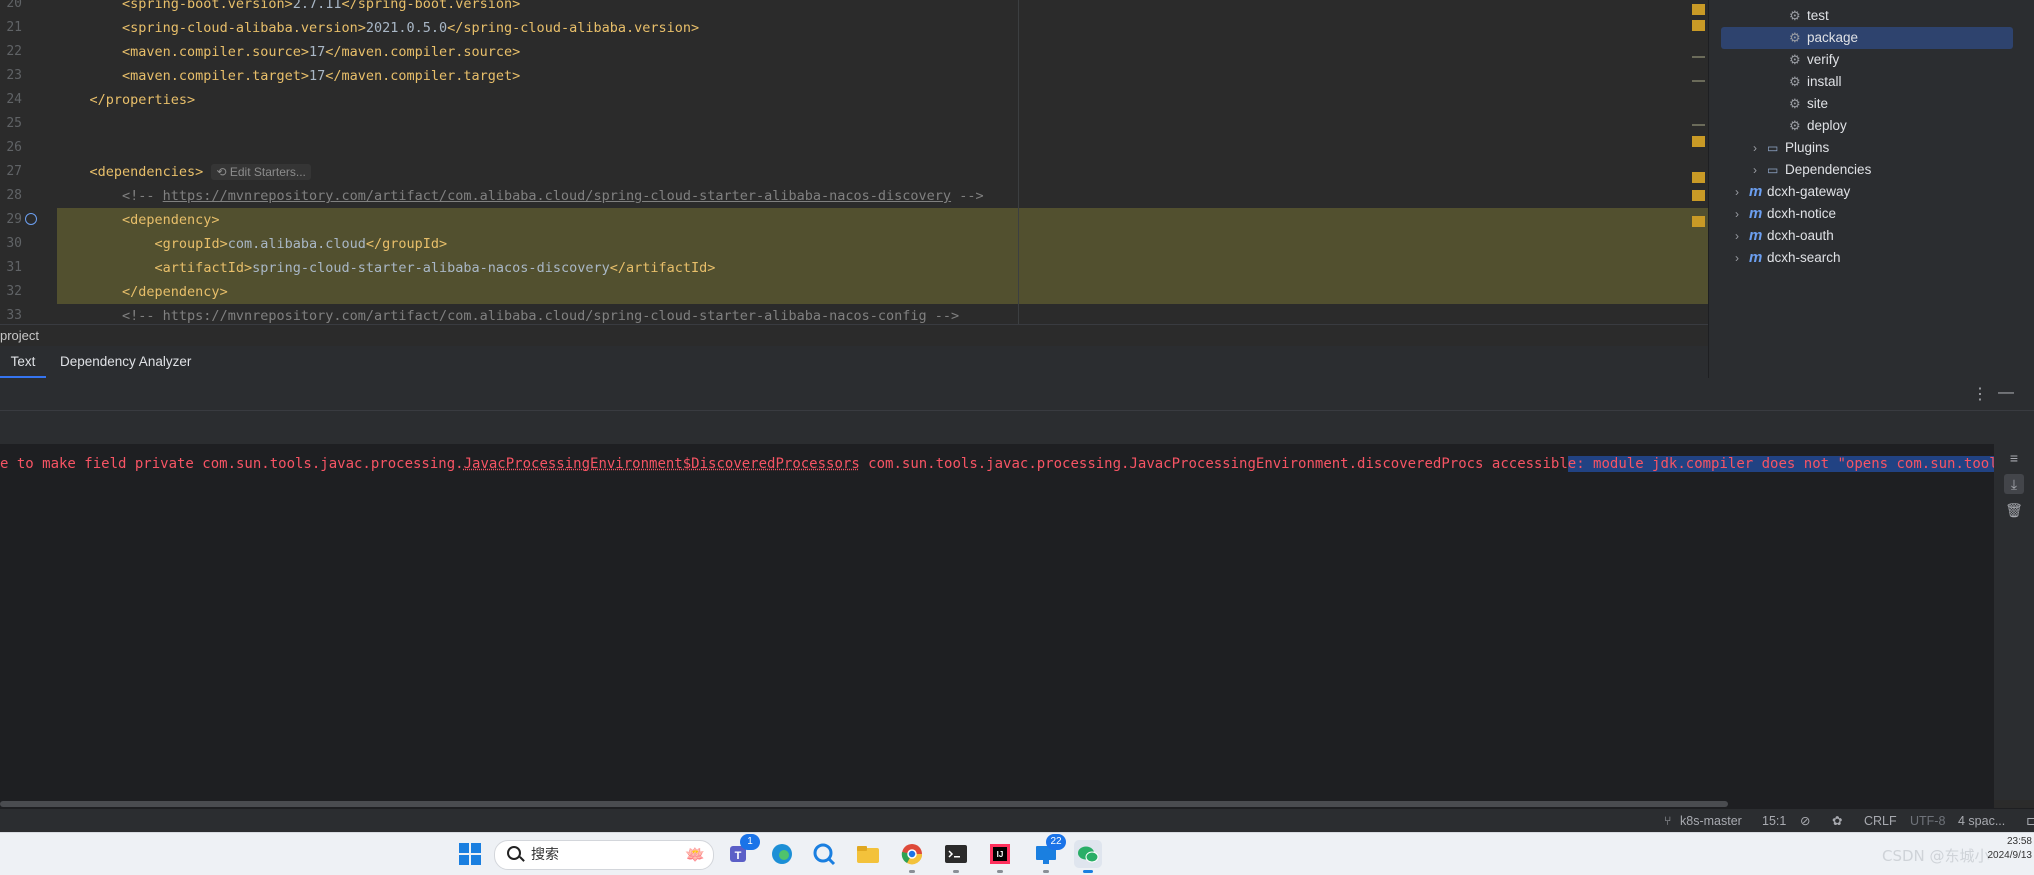 The height and width of the screenshot is (875, 2034). I want to click on soft-wrap-icon: ≡, so click(2014, 458).